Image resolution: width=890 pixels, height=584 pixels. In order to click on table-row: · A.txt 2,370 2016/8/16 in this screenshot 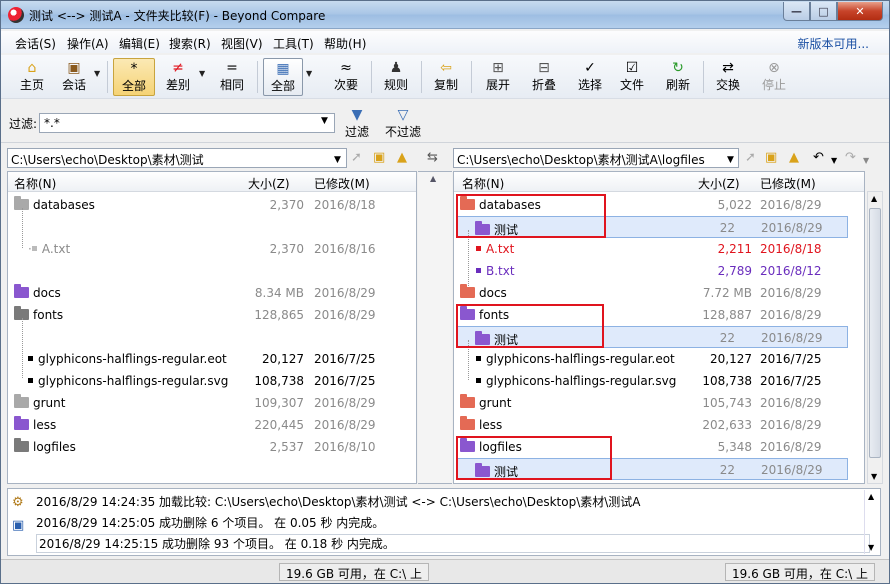, I will do `click(212, 249)`.